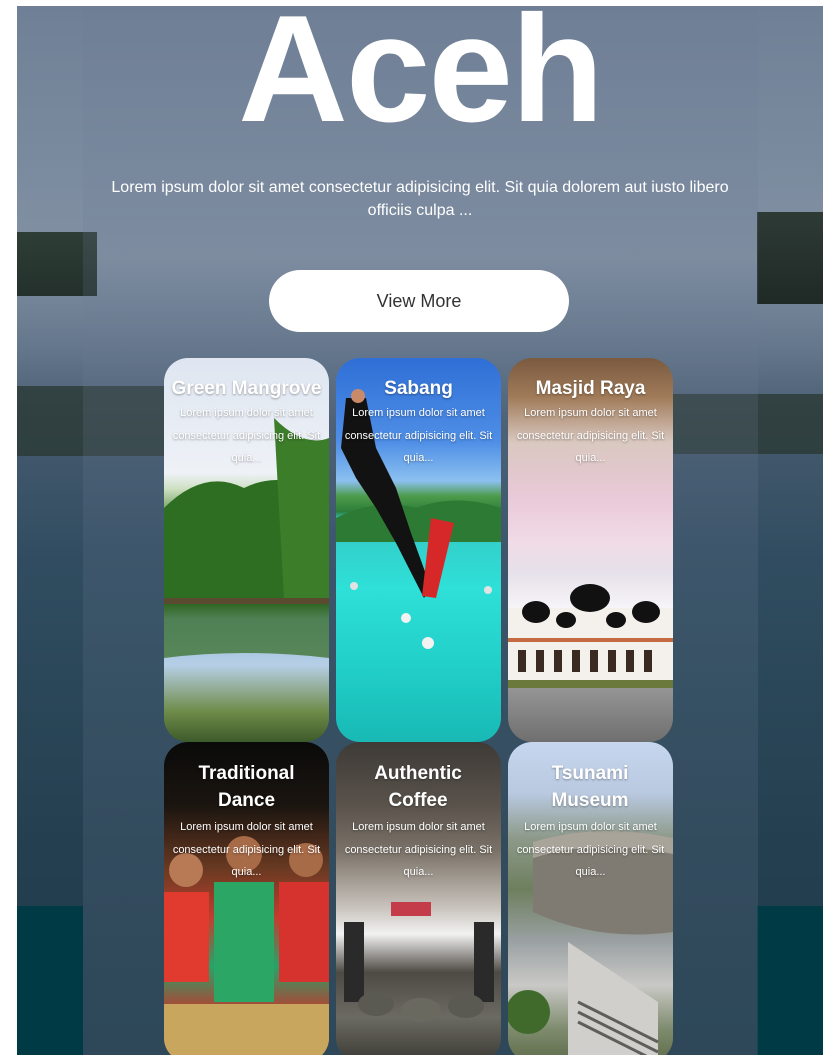 This screenshot has width=827, height=1055. I want to click on card-title: Masjid Raya, so click(590, 388).